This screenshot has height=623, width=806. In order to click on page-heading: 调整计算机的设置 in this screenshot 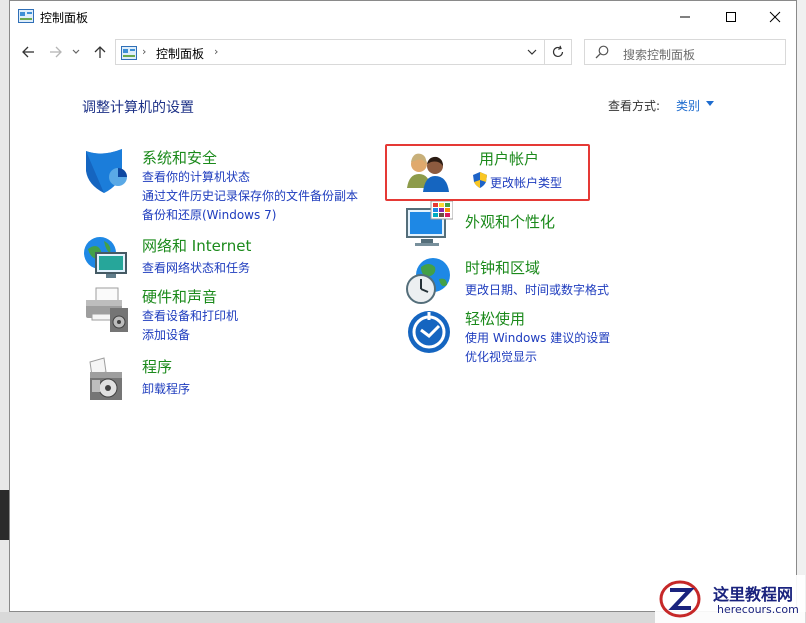, I will do `click(138, 108)`.